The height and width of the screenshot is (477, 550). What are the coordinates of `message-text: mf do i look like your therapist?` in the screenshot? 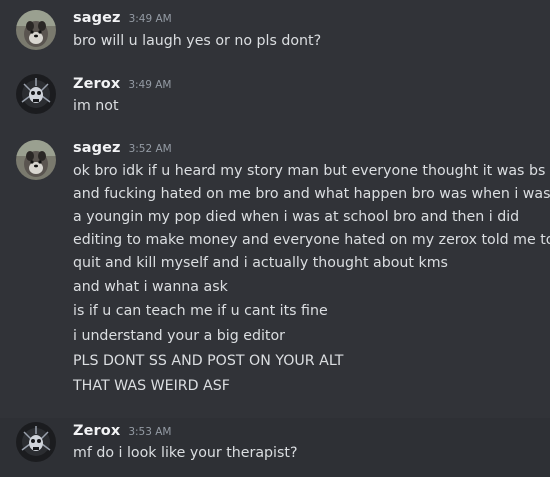 It's located at (185, 453).